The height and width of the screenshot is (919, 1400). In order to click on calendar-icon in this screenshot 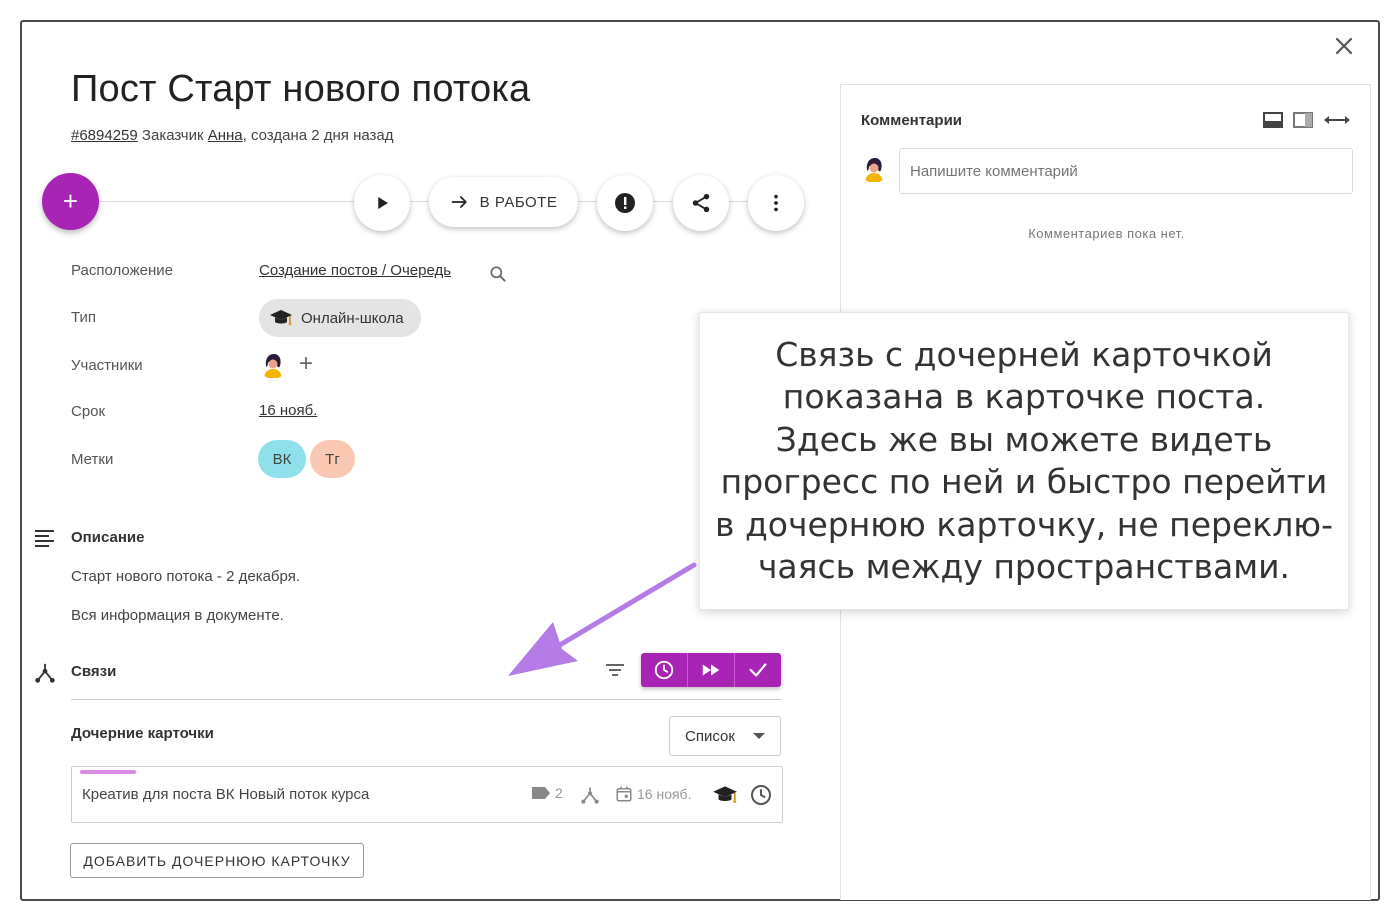, I will do `click(624, 794)`.